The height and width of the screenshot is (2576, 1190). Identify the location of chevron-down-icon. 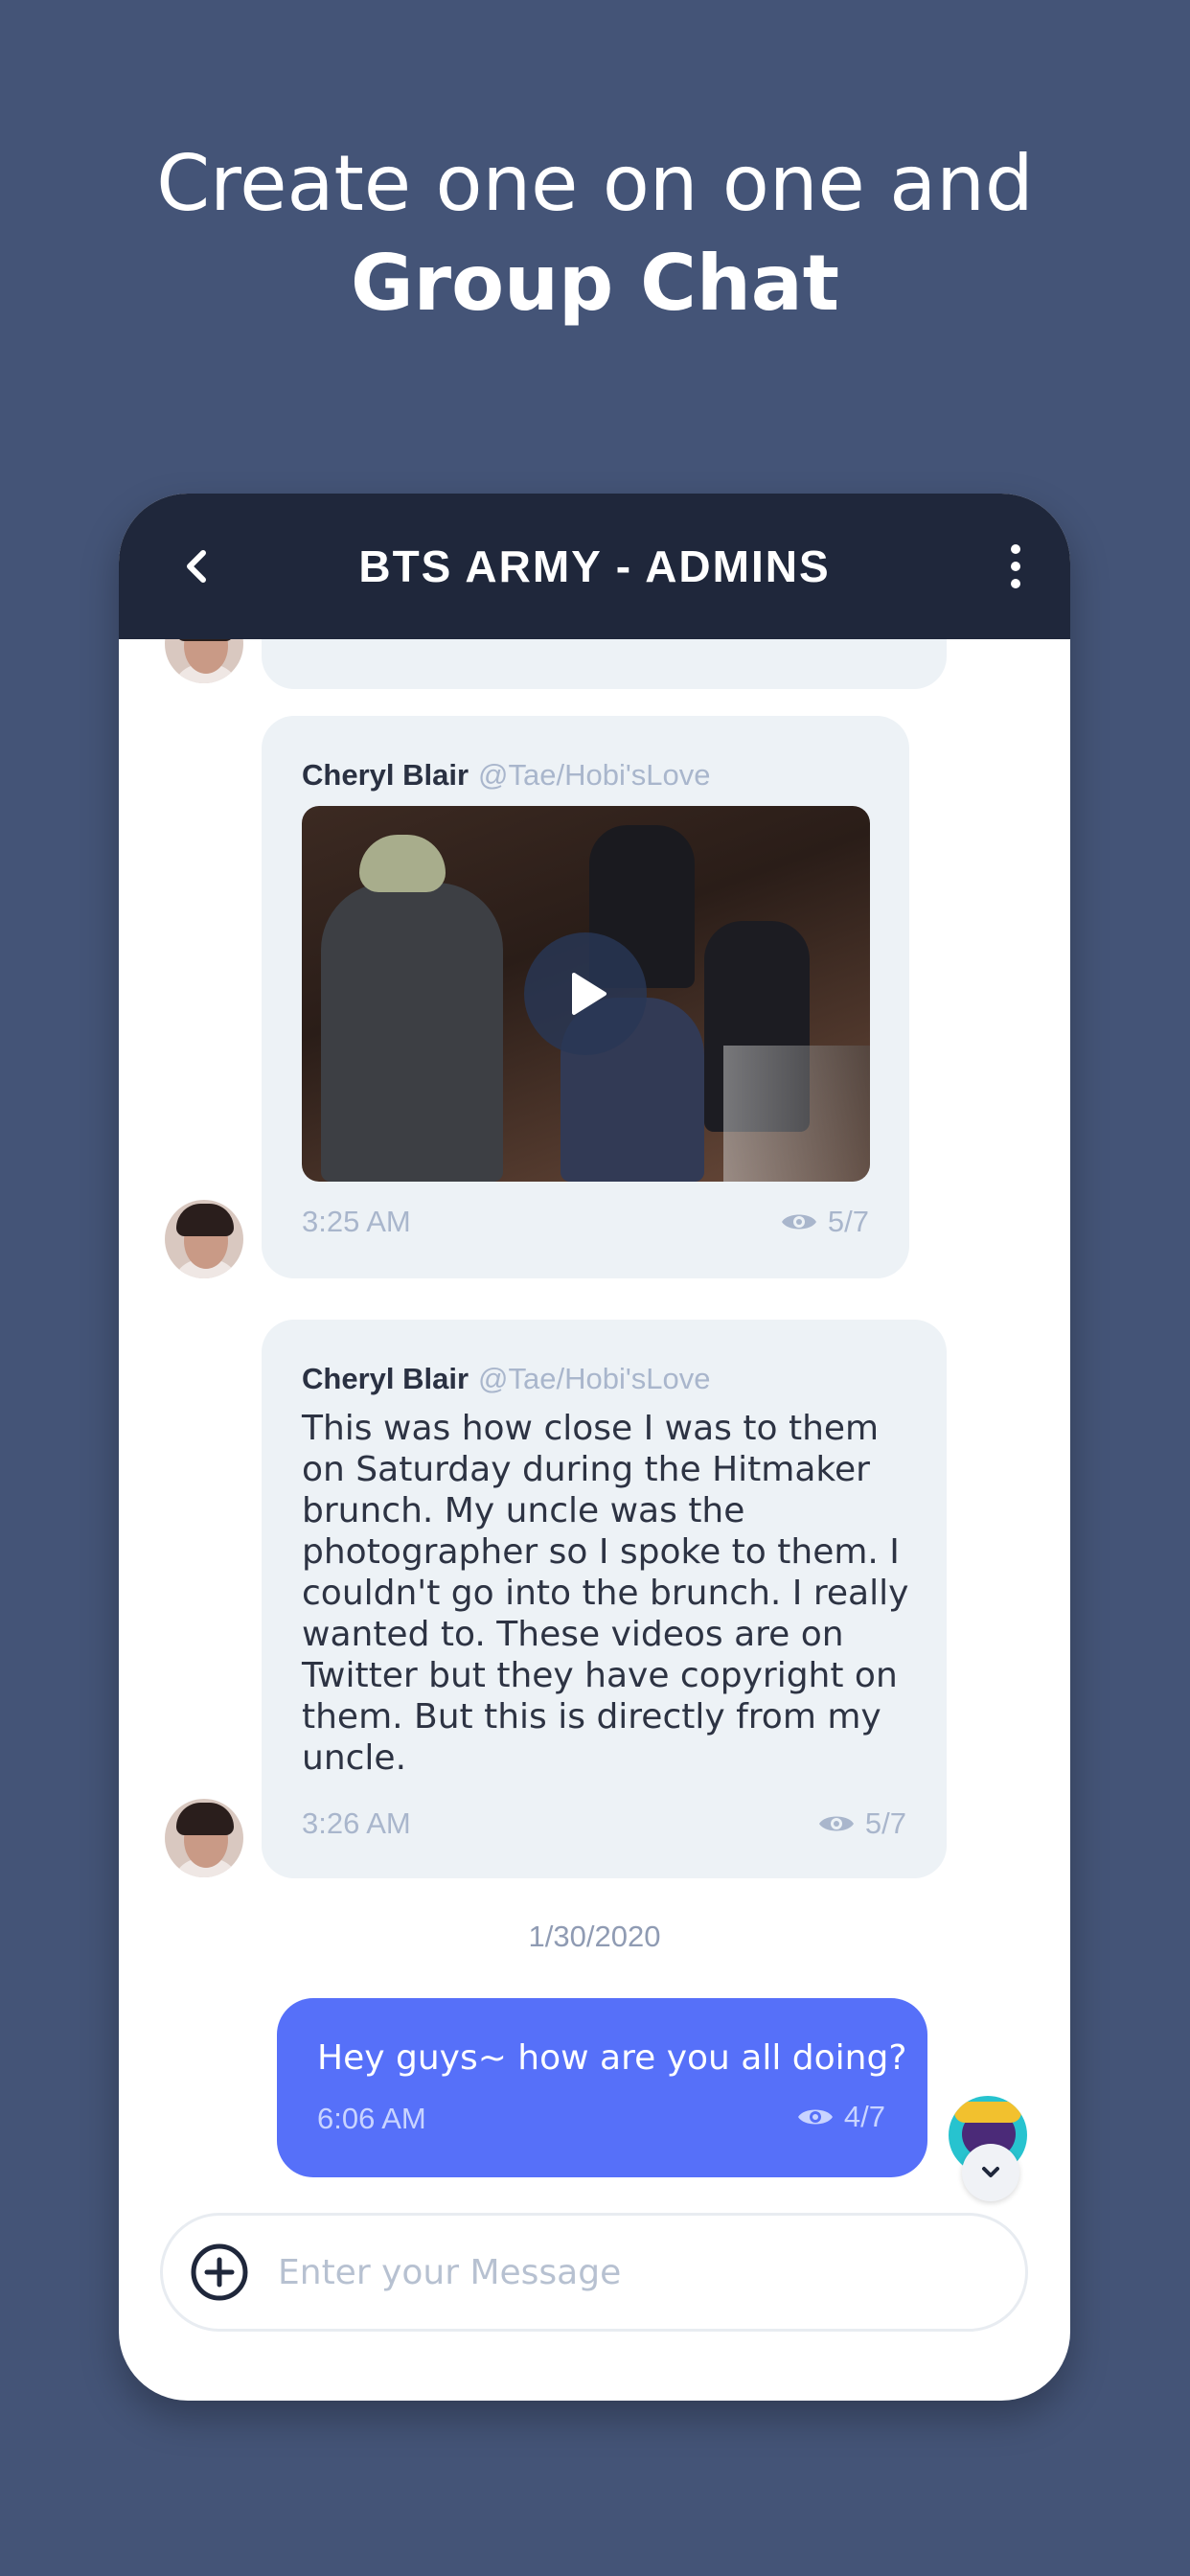
(990, 2172).